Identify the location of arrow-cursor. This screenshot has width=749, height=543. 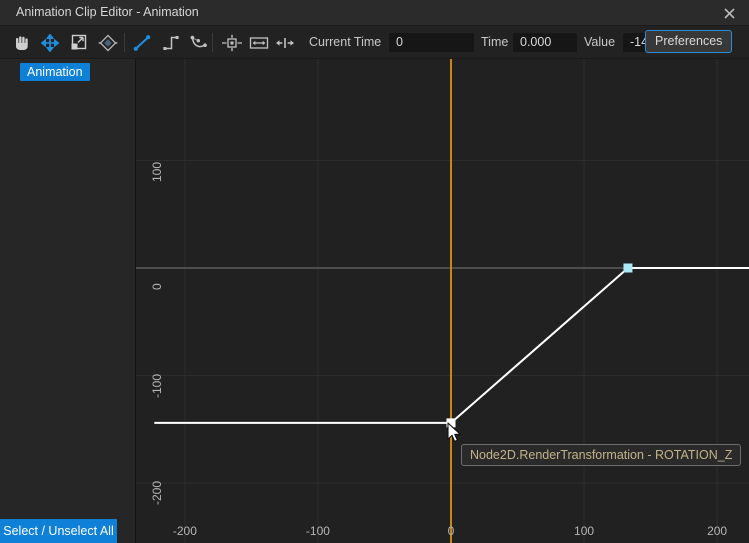
(455, 435).